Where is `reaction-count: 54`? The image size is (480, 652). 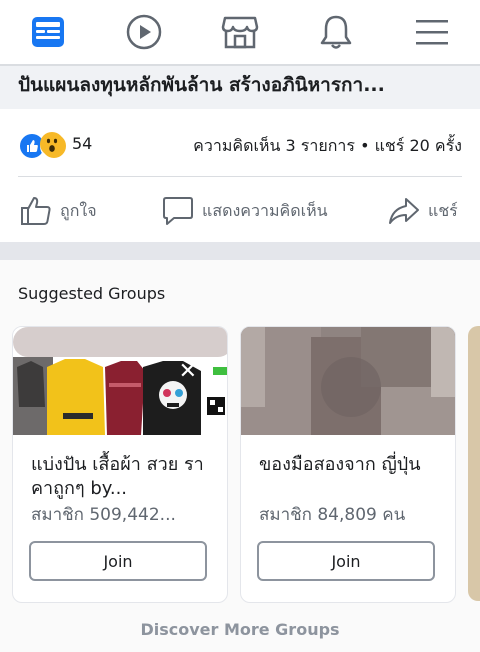
reaction-count: 54 is located at coordinates (82, 143).